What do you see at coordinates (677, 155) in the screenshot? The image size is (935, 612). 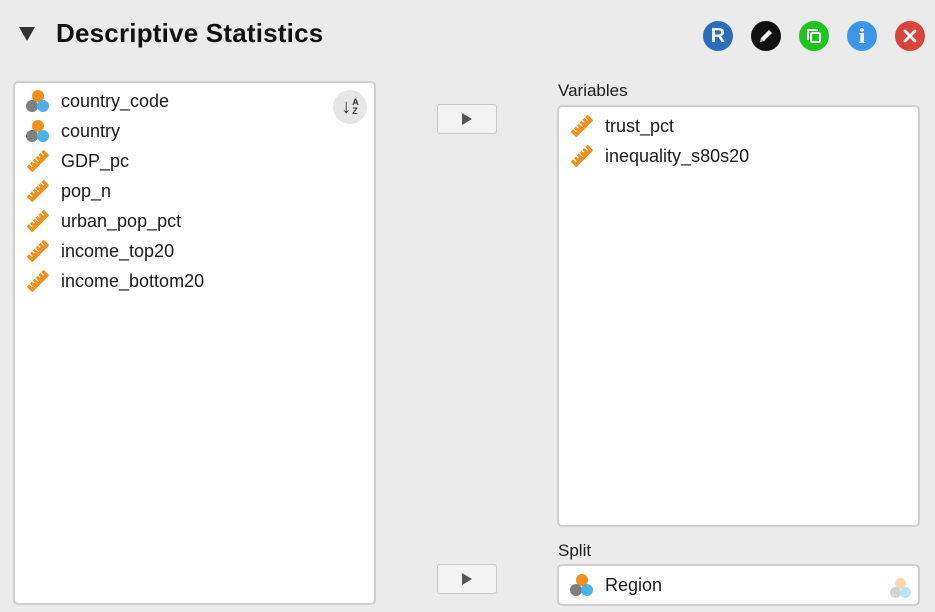 I see `list-item-label: inequality_s80s20` at bounding box center [677, 155].